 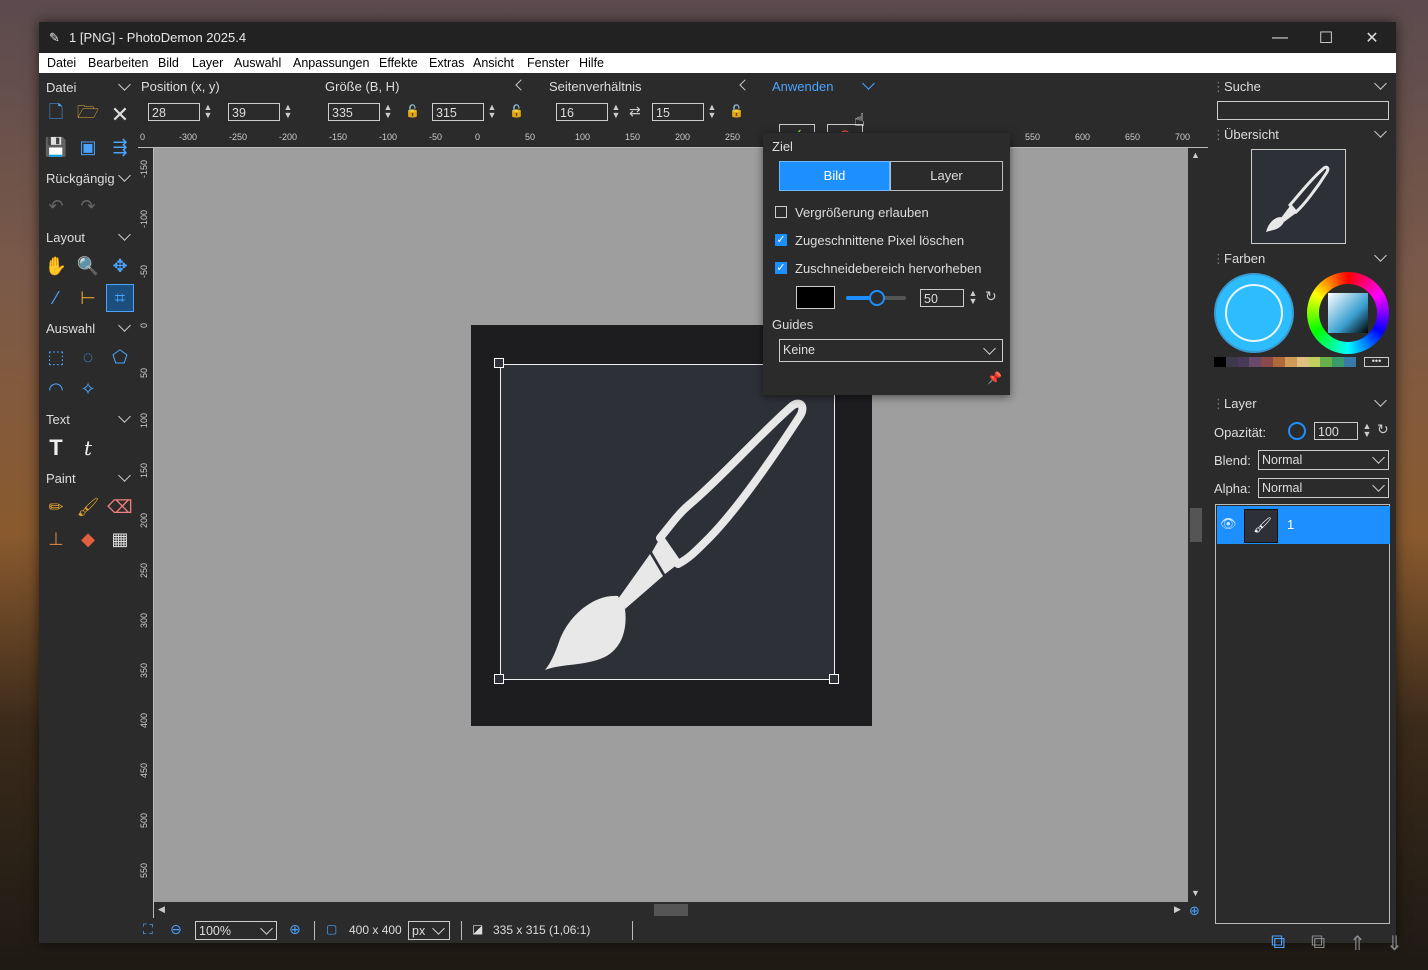 What do you see at coordinates (446, 63) in the screenshot?
I see `menu-extras: Extras` at bounding box center [446, 63].